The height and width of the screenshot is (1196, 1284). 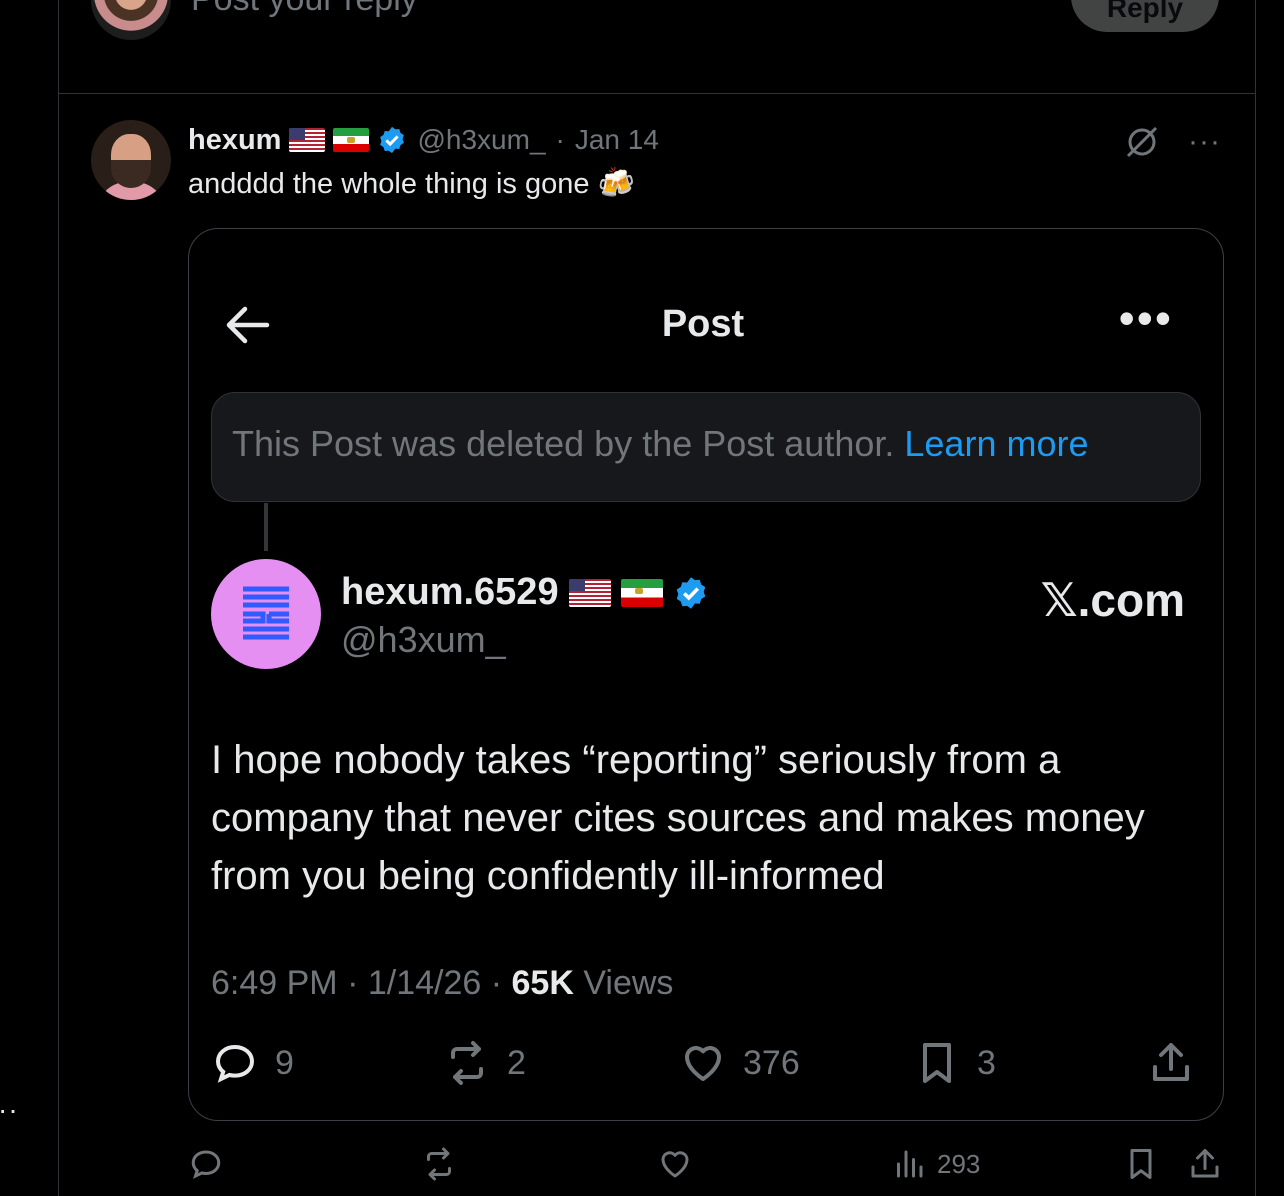 What do you see at coordinates (617, 140) in the screenshot?
I see `post-date: Jan 14` at bounding box center [617, 140].